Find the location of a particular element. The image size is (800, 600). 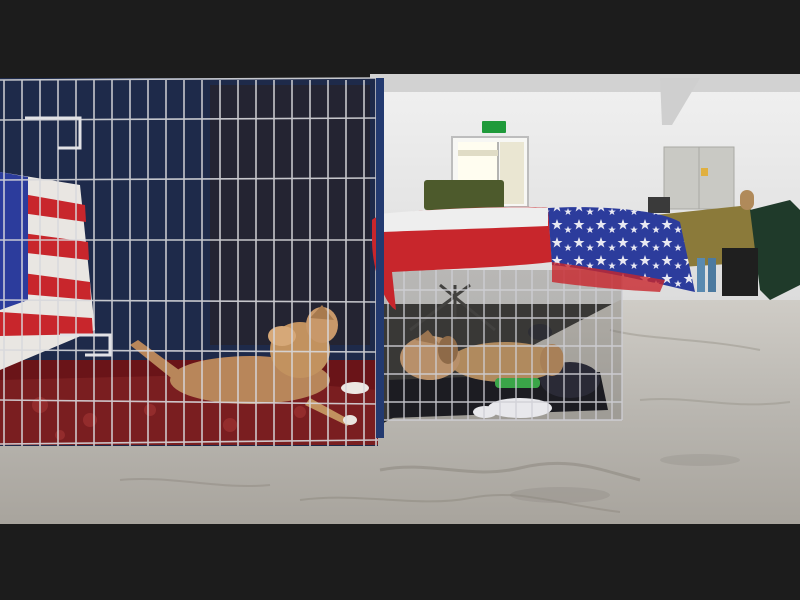

wall-cabinet is located at coordinates (699, 178).